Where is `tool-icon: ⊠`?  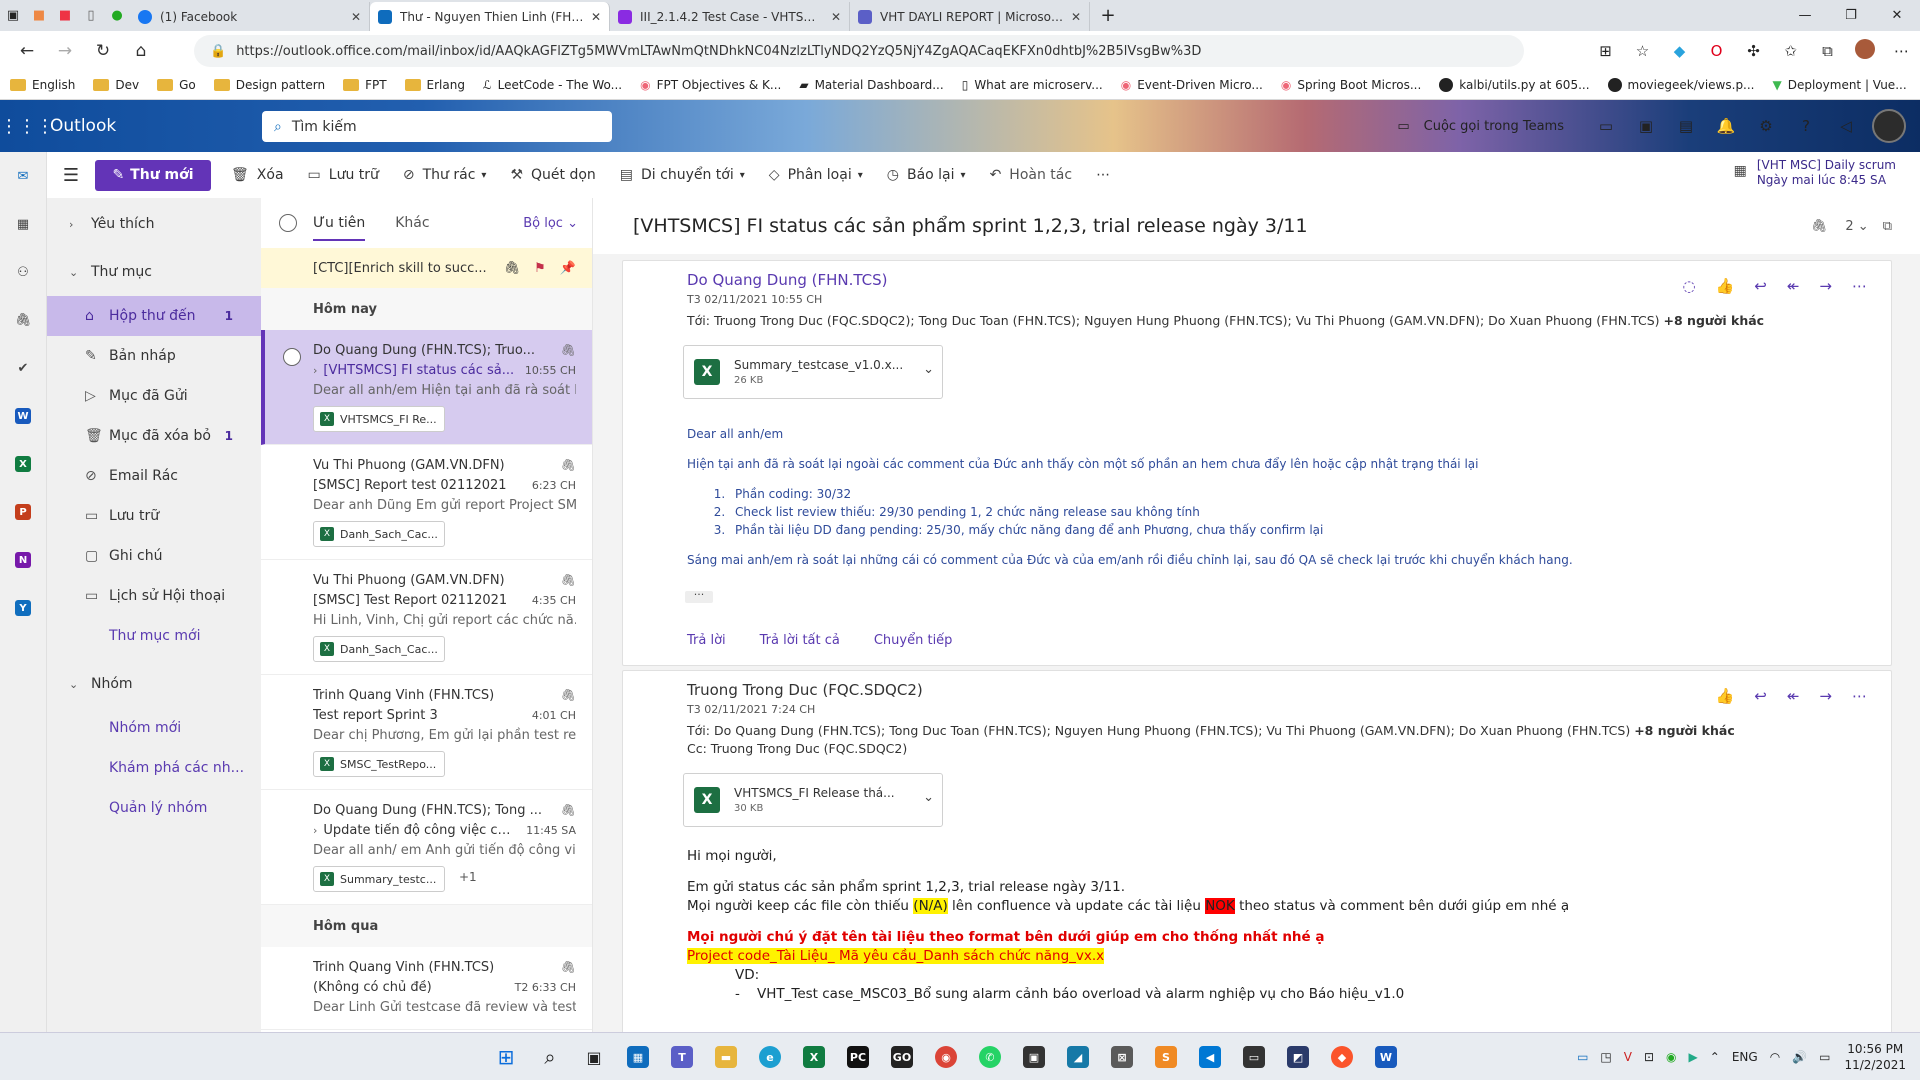
tool-icon: ⊠ is located at coordinates (1122, 1057).